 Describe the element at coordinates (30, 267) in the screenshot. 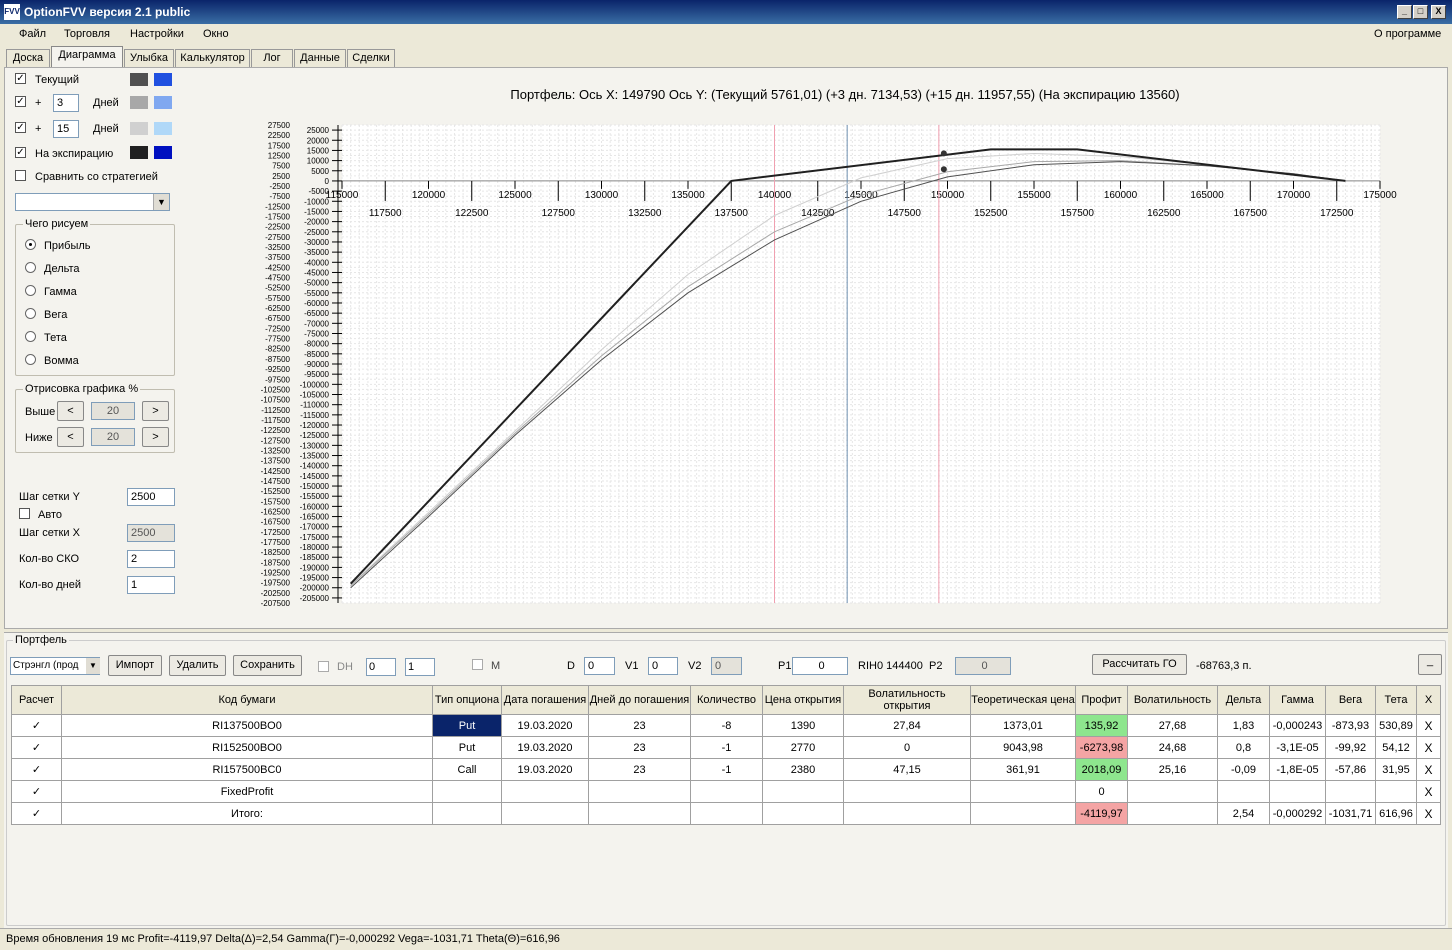

I see `radio-delta` at that location.